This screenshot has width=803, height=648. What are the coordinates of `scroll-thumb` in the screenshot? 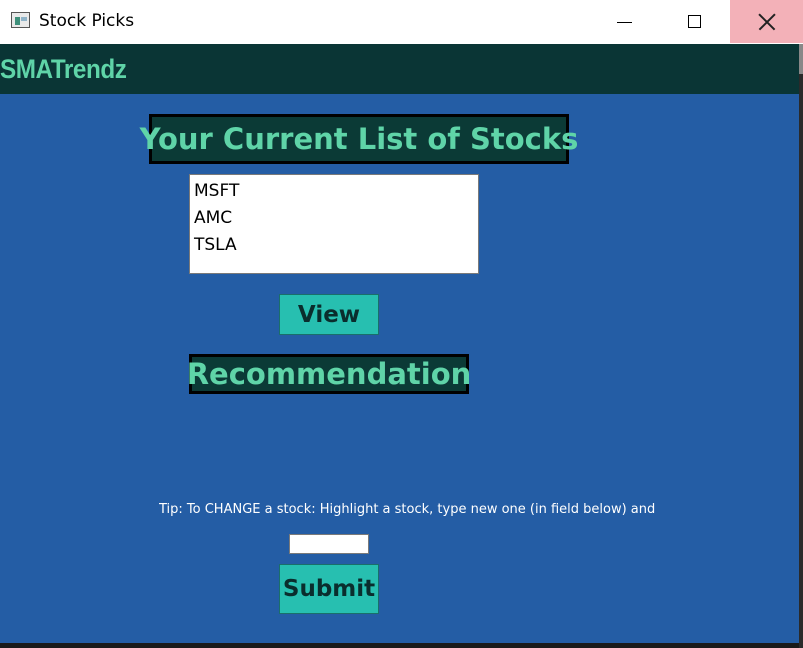 It's located at (801, 59).